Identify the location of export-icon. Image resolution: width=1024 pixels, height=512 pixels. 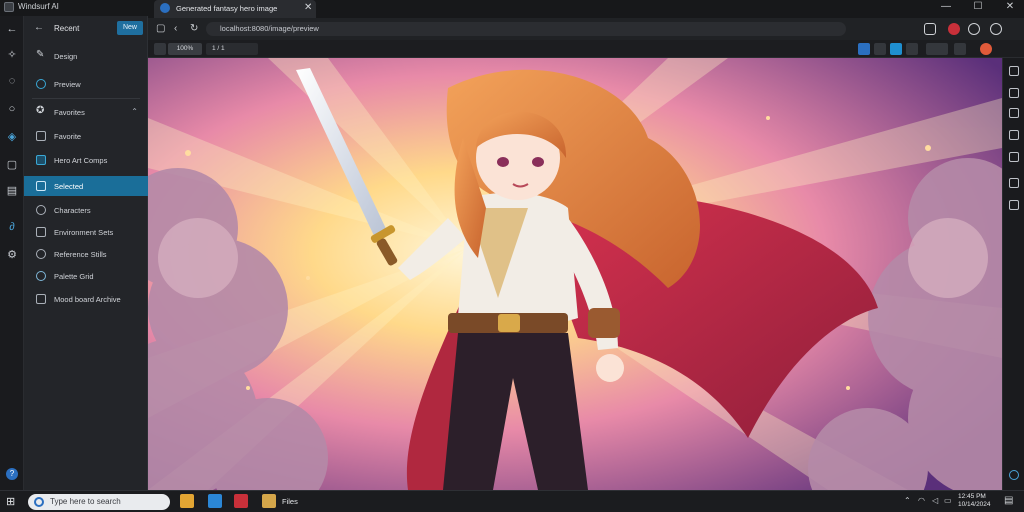
(1014, 135).